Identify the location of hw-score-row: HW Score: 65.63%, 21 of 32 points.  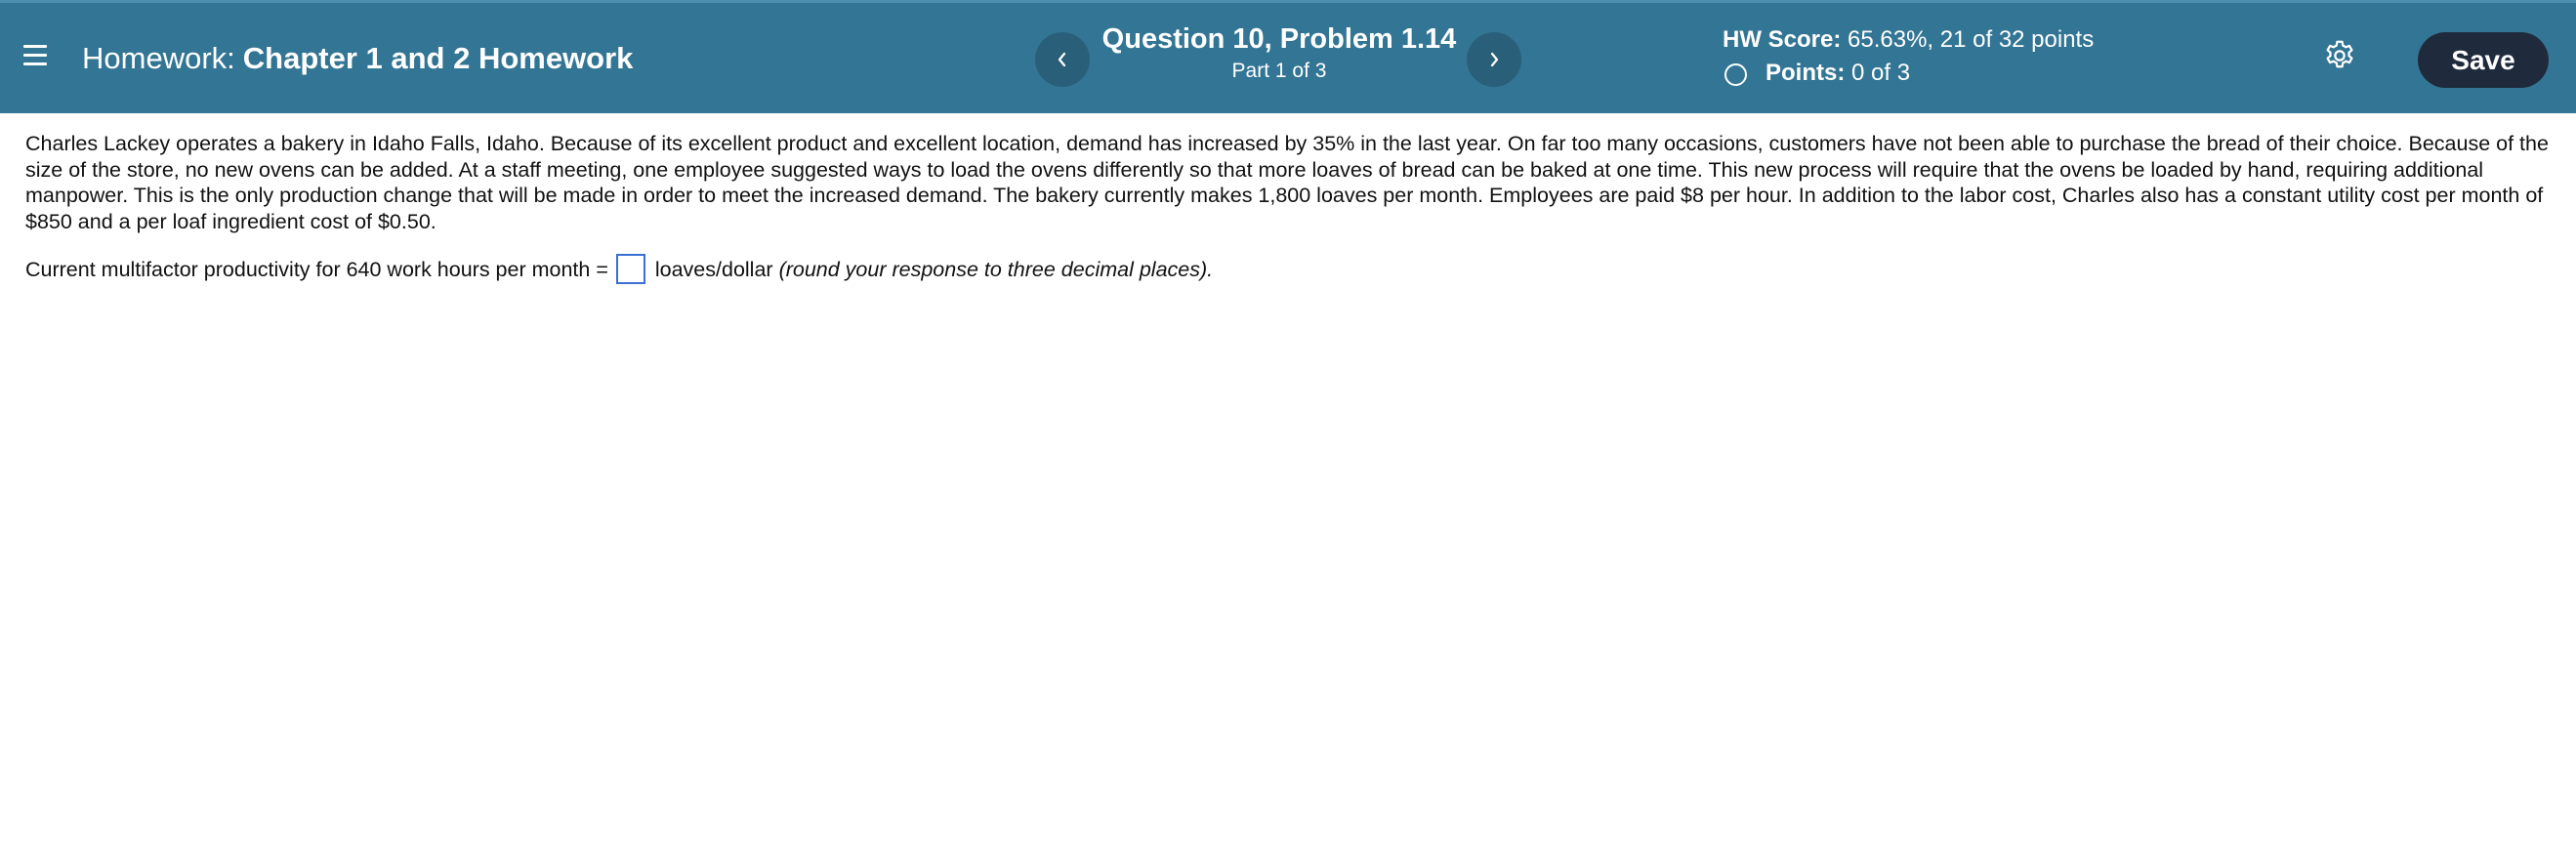
(1908, 40).